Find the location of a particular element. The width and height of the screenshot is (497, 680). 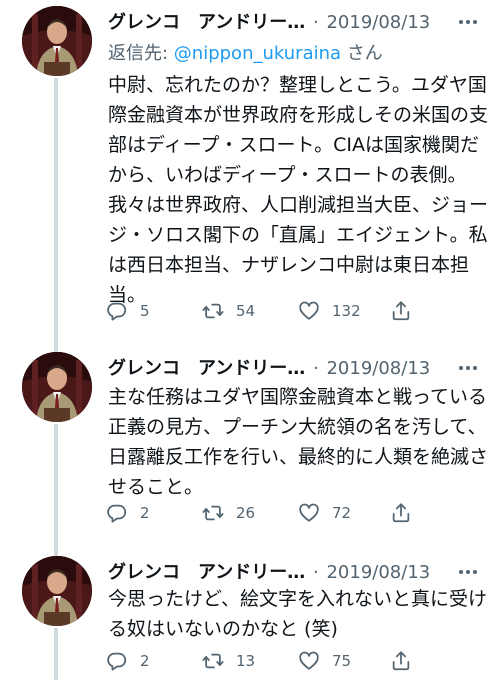

reply-to-handle: @nippon_ukuraina is located at coordinates (257, 53).